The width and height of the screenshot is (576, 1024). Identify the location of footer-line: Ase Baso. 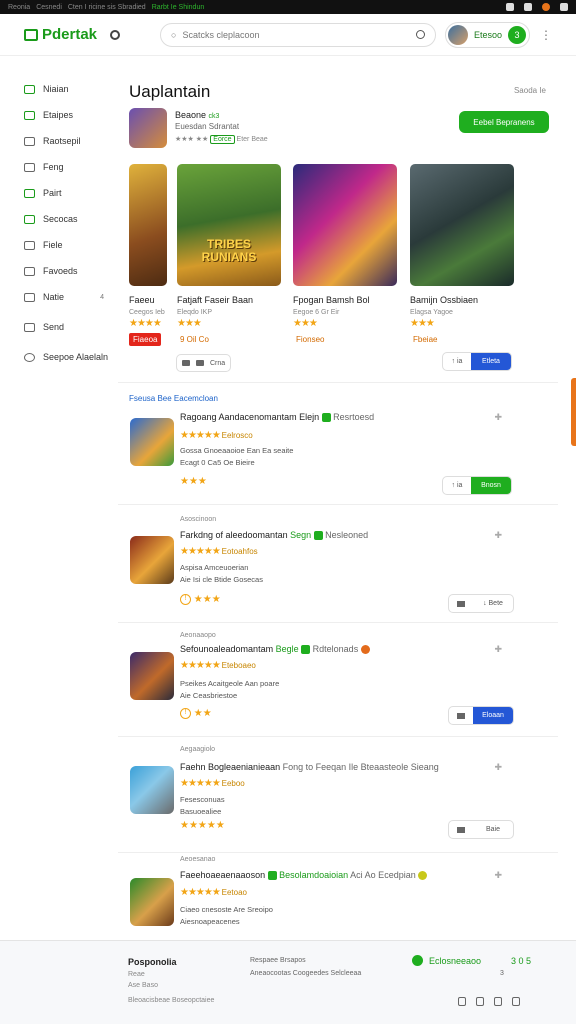
(143, 985).